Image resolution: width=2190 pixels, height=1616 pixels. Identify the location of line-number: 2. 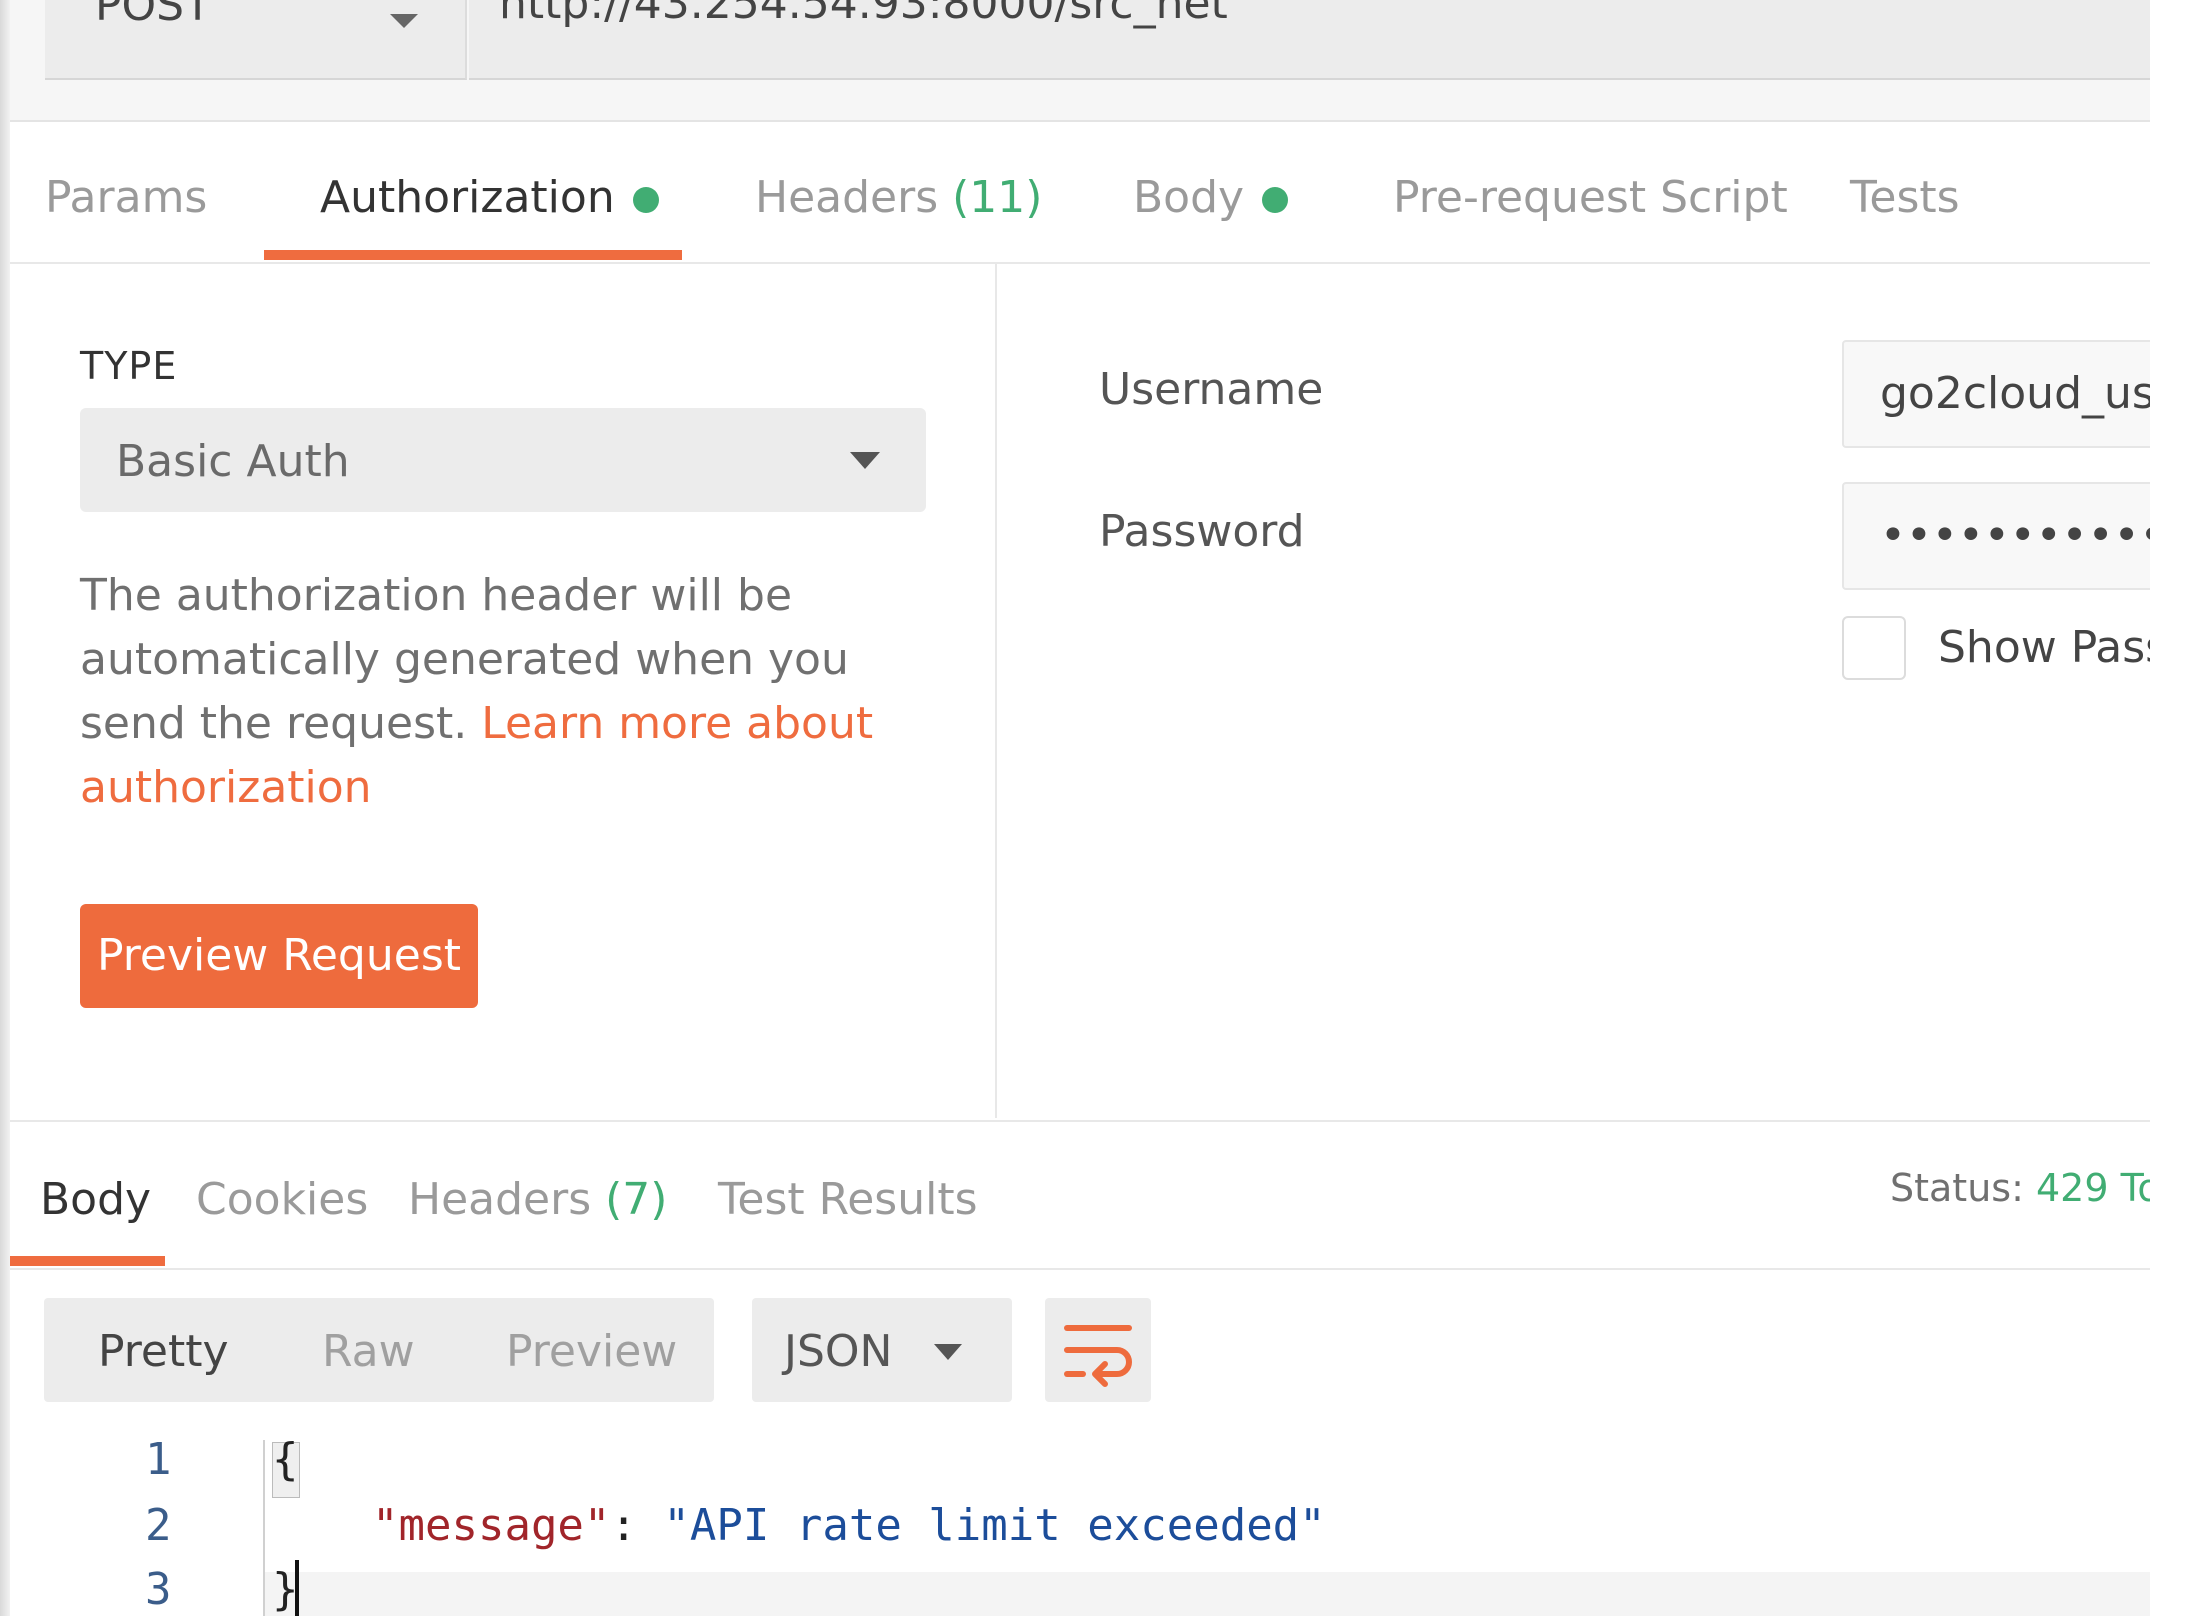
(158, 1525).